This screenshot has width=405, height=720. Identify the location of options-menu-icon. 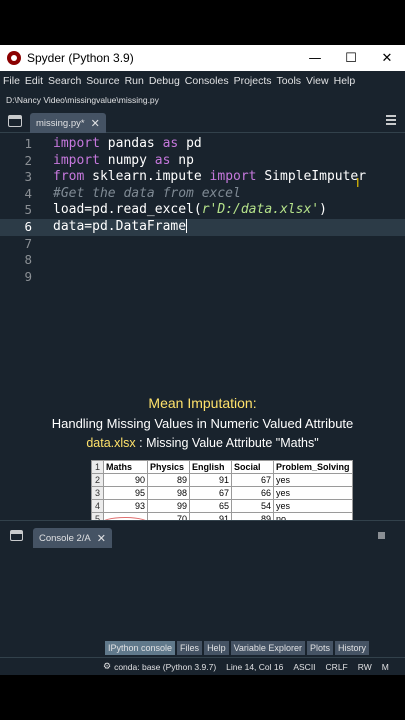
(391, 120).